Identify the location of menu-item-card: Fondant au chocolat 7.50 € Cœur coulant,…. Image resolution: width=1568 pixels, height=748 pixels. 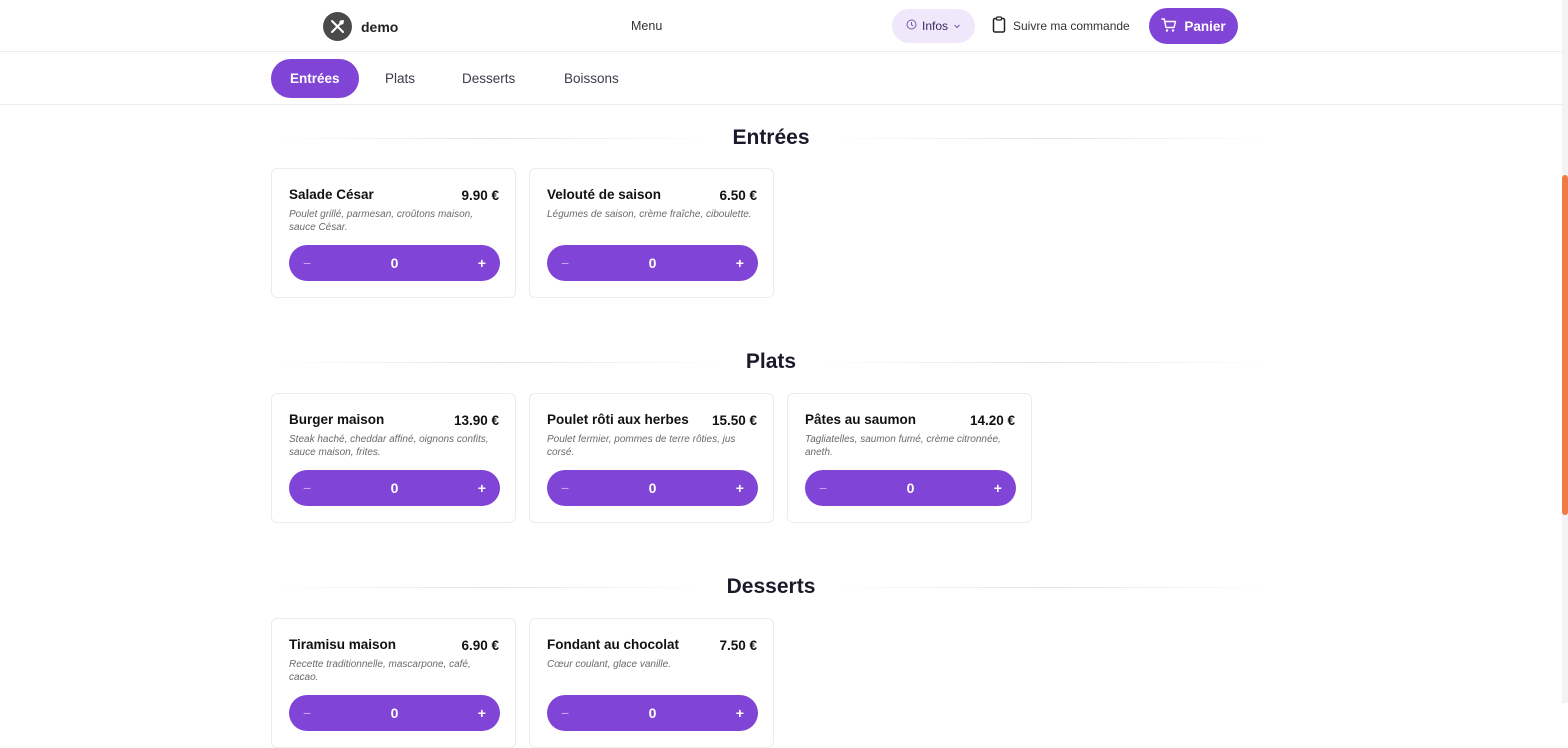
(651, 683).